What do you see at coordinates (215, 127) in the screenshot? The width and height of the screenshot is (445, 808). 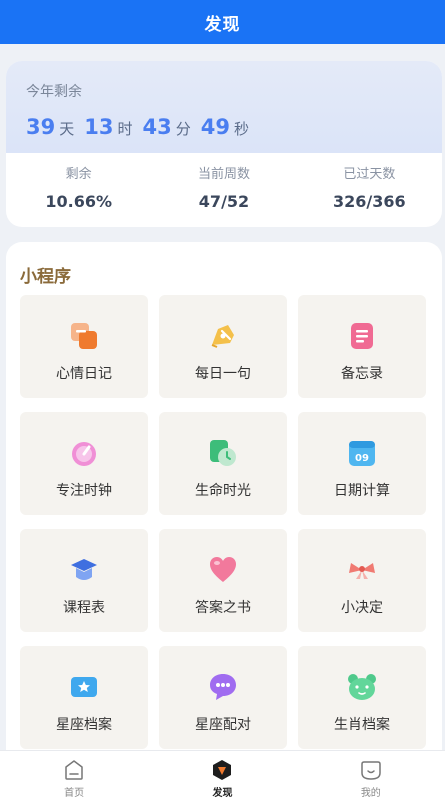 I see `seconds-value: 49` at bounding box center [215, 127].